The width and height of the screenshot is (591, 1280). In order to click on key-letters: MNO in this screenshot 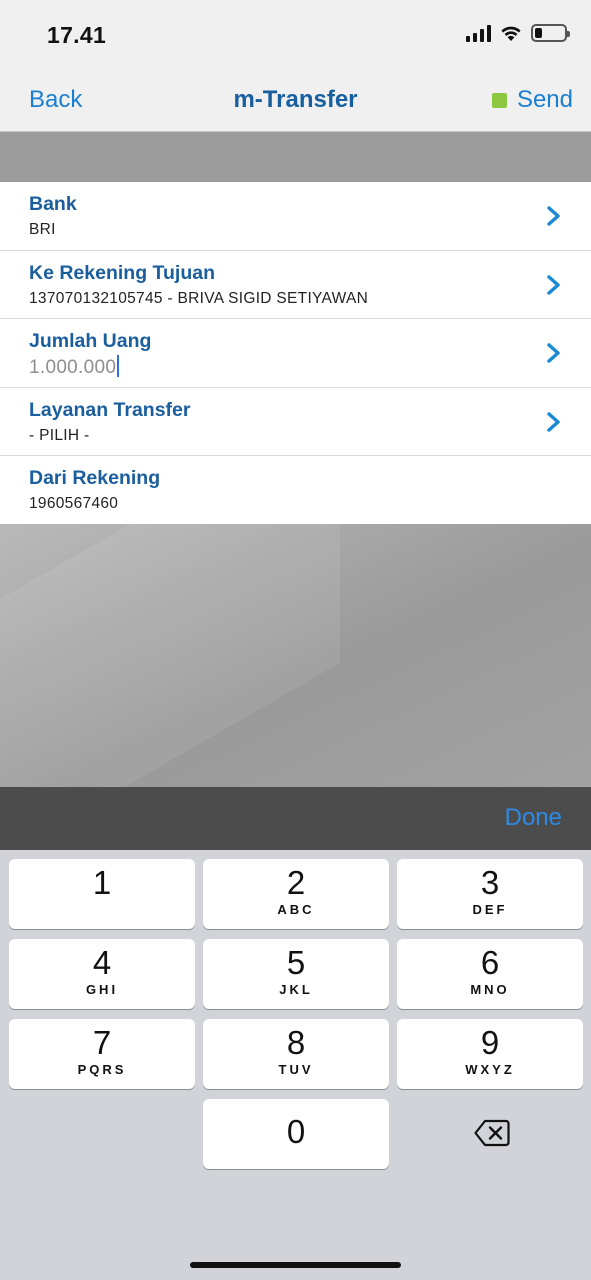, I will do `click(490, 989)`.